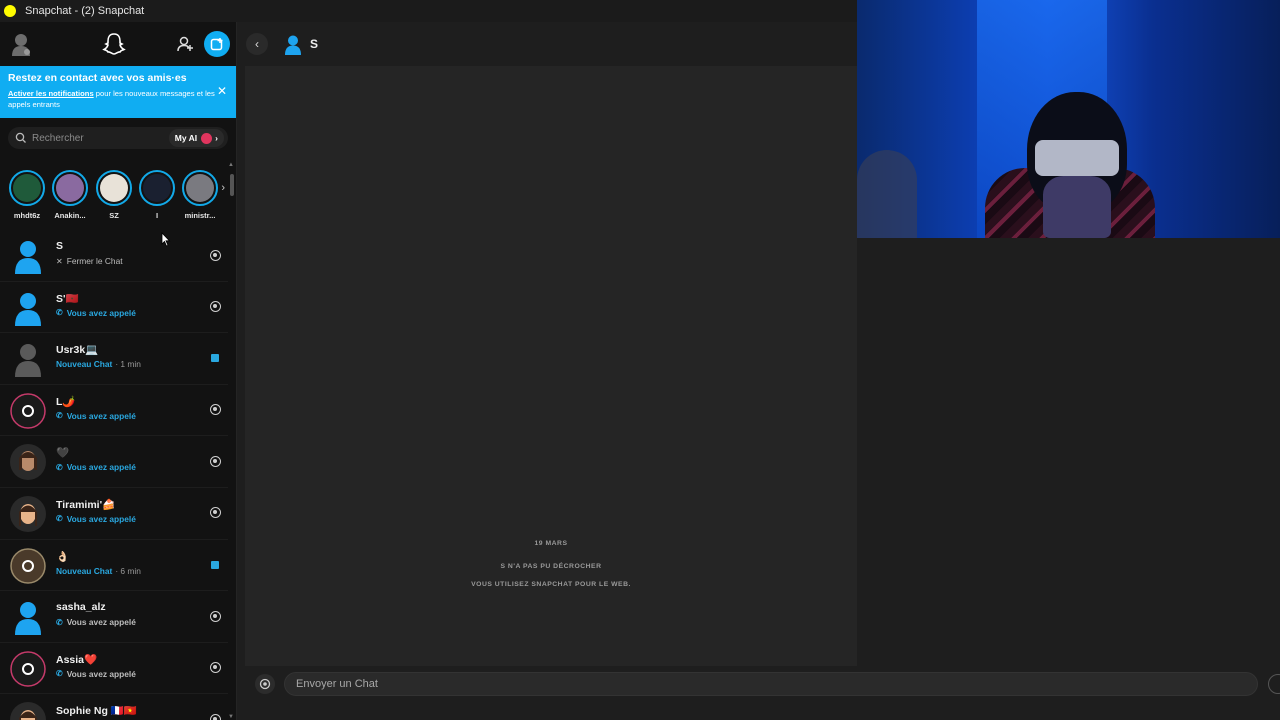  Describe the element at coordinates (217, 44) in the screenshot. I see `new-chat-icon` at that location.